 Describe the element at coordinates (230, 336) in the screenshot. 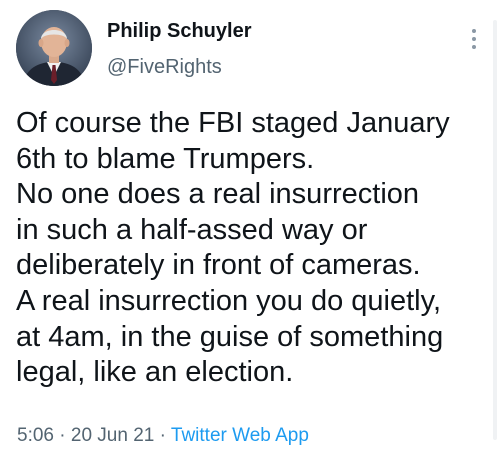

I see `tweet-text-line: at 4am, in the guise of something` at that location.